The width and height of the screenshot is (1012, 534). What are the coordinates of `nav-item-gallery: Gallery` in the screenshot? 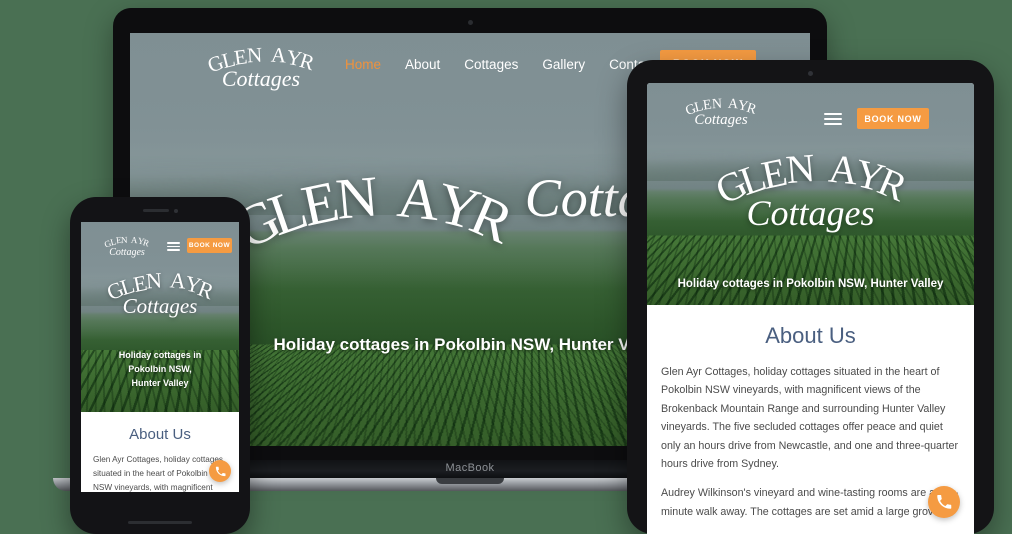 It's located at (563, 64).